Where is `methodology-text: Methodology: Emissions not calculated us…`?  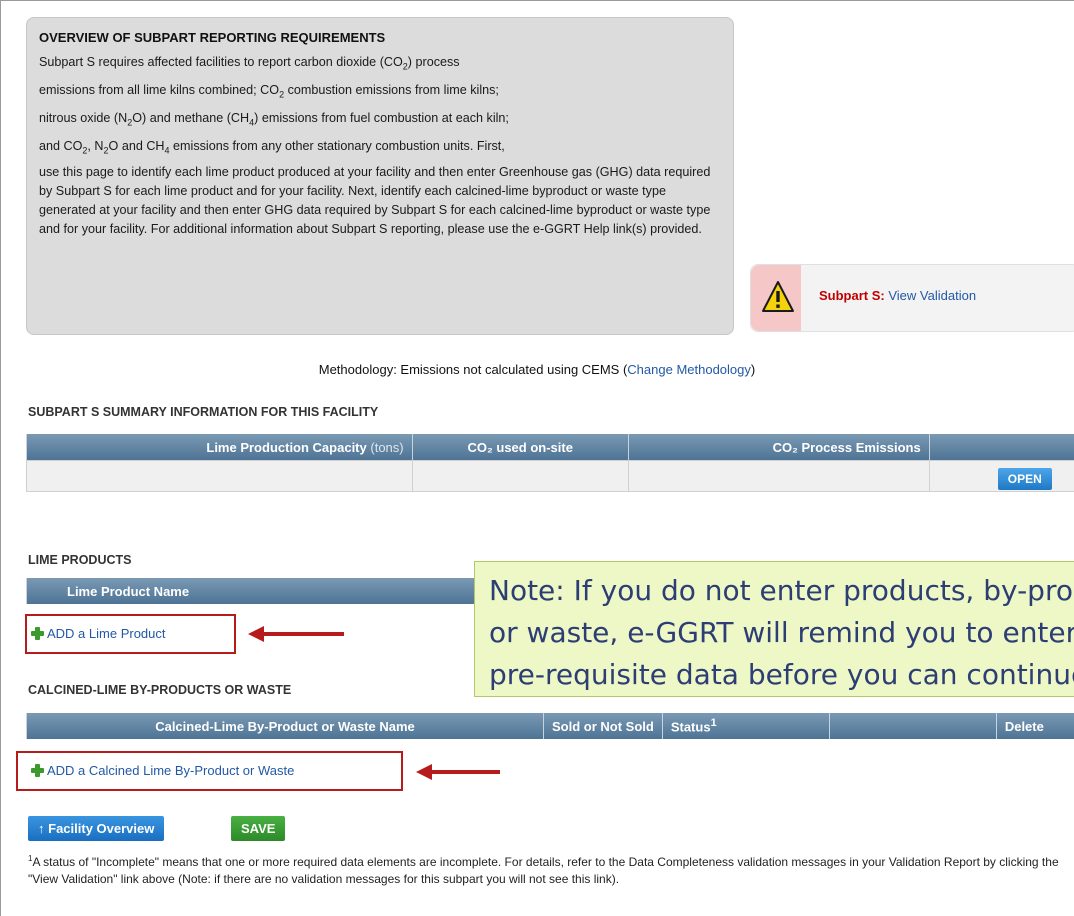
methodology-text: Methodology: Emissions not calculated us… is located at coordinates (473, 369).